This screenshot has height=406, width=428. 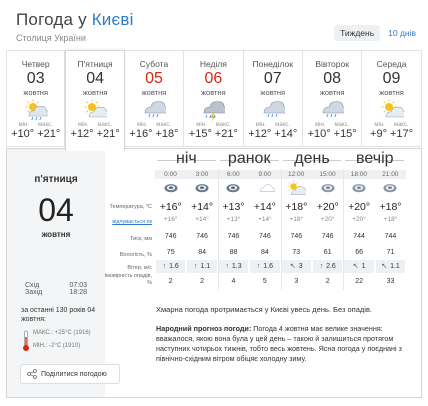 I want to click on day-tab: Понеділок 07 жовтня мін. макс. +12° +14°, so click(x=273, y=98).